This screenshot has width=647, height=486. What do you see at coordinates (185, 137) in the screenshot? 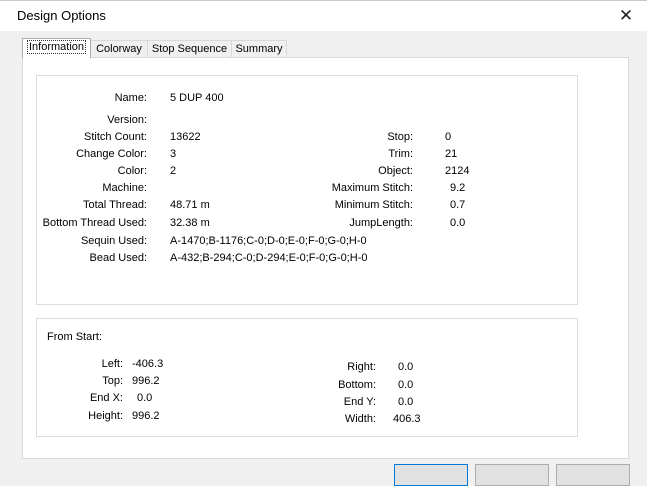
I see `stitch-count-value: 13622` at bounding box center [185, 137].